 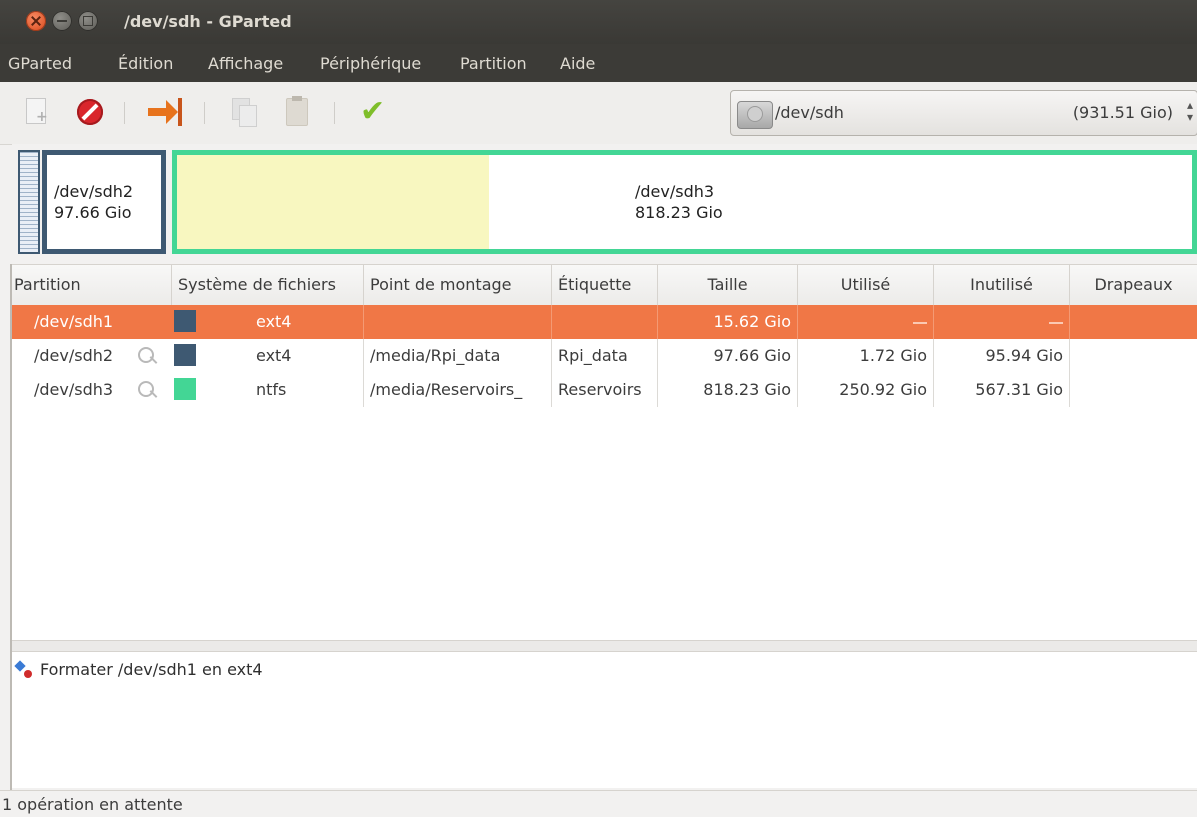 What do you see at coordinates (728, 322) in the screenshot?
I see `row-size: 15.62 Gio` at bounding box center [728, 322].